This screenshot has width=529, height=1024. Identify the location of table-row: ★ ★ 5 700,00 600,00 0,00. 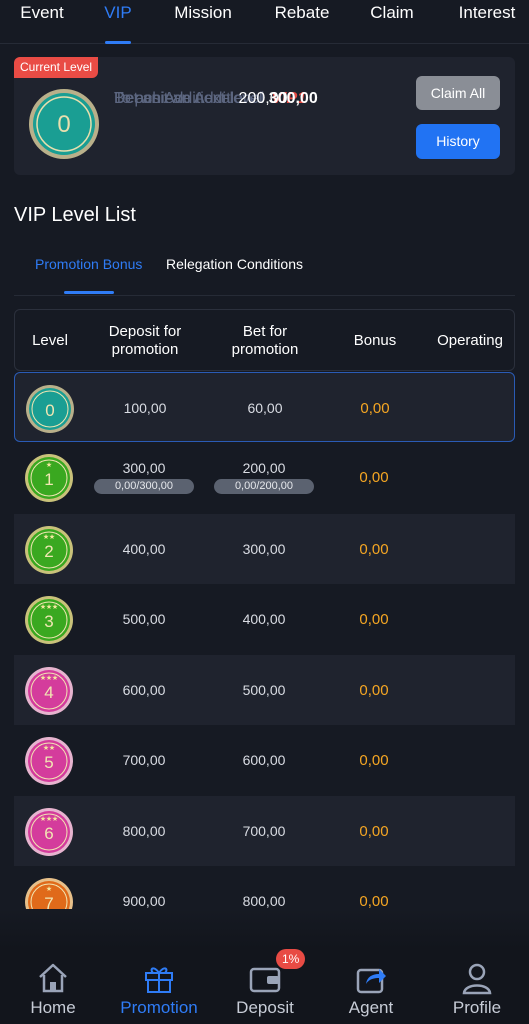
(264, 760).